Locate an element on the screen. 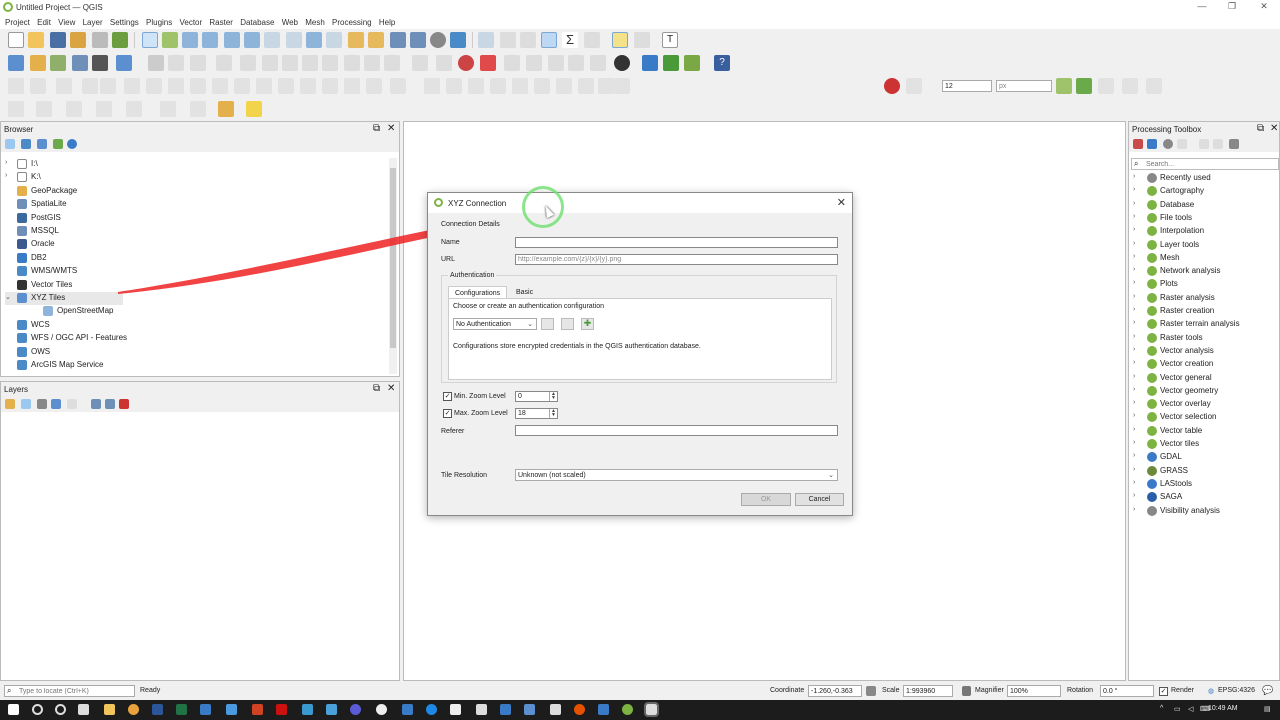 This screenshot has width=1280, height=720. authentication-label: Authentication is located at coordinates (472, 275).